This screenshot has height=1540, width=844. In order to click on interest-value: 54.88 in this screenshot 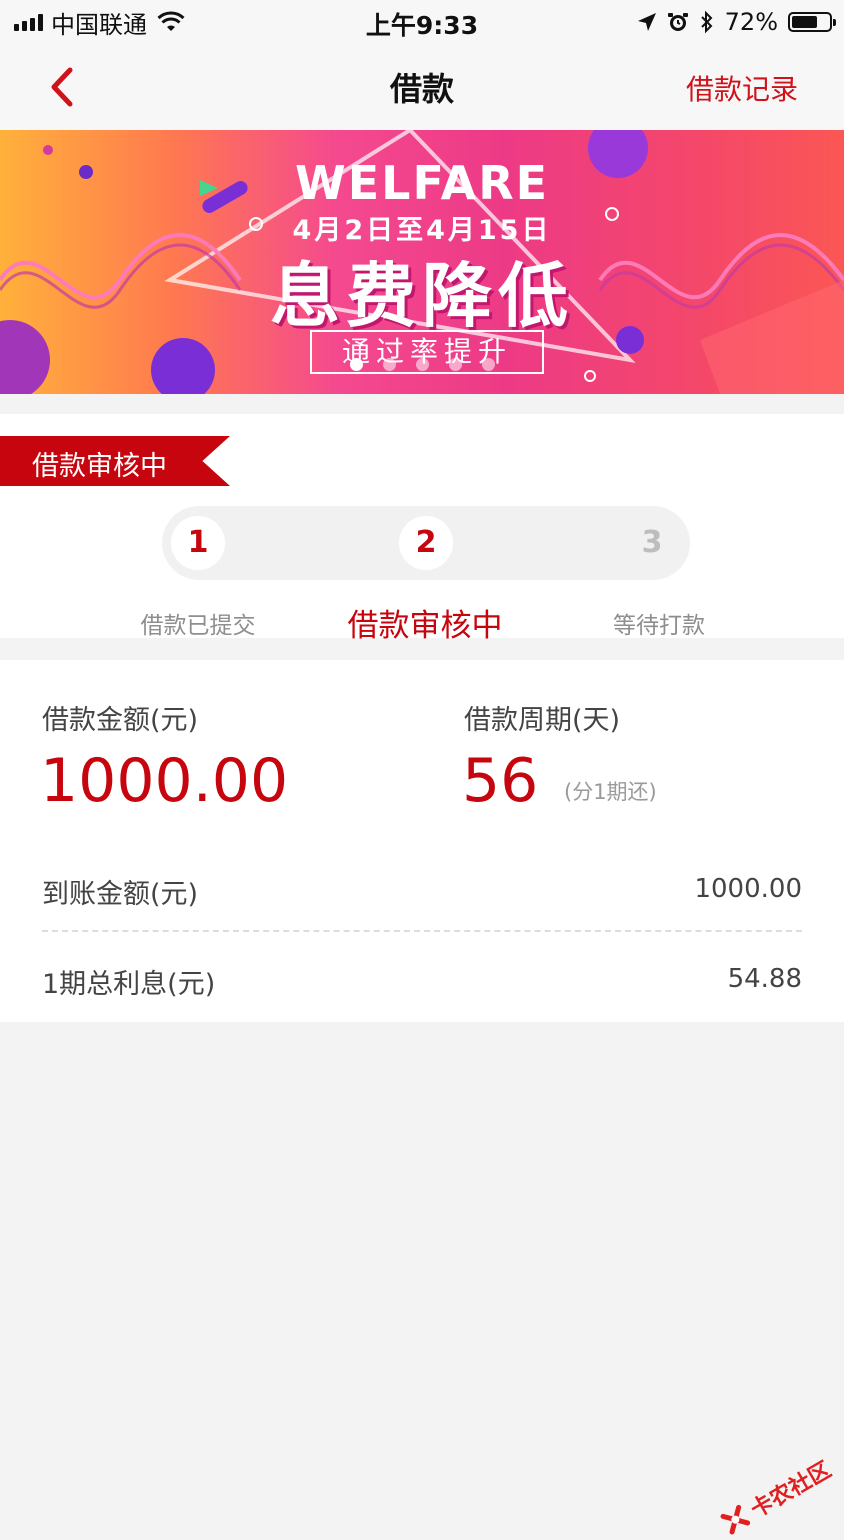, I will do `click(764, 979)`.